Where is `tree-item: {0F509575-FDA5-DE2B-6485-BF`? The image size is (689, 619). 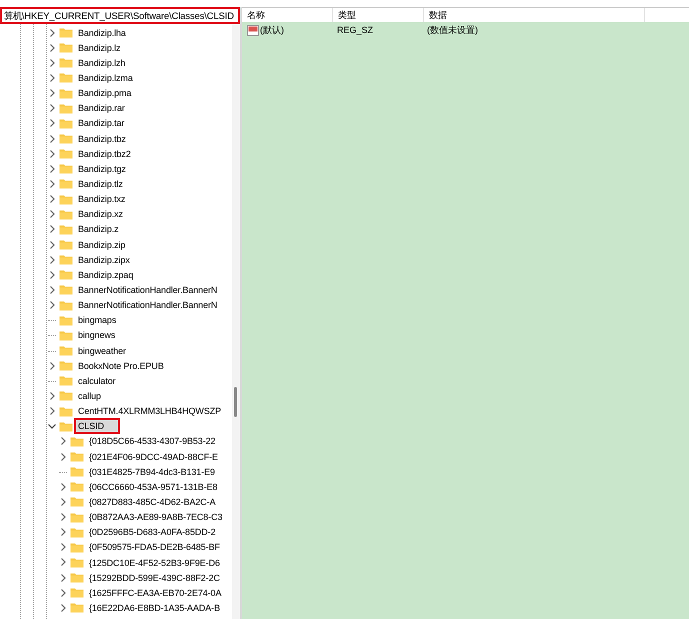
tree-item: {0F509575-FDA5-DE2B-6485-BF is located at coordinates (154, 547).